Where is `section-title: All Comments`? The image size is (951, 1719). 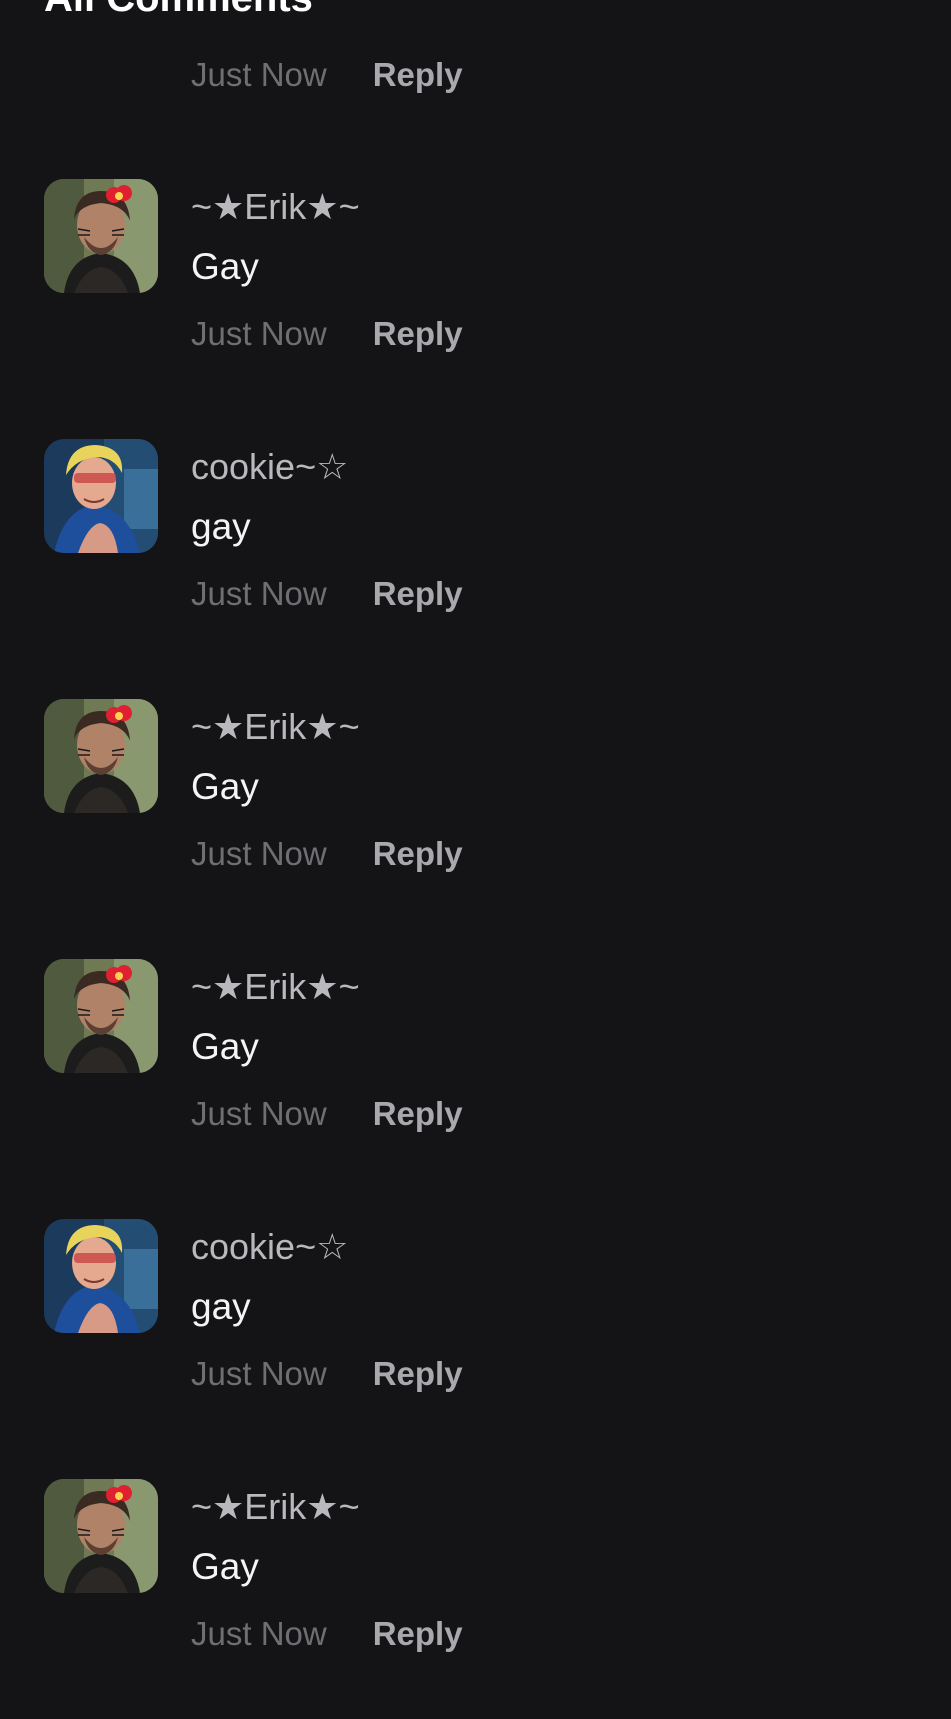
section-title: All Comments is located at coordinates (178, 9).